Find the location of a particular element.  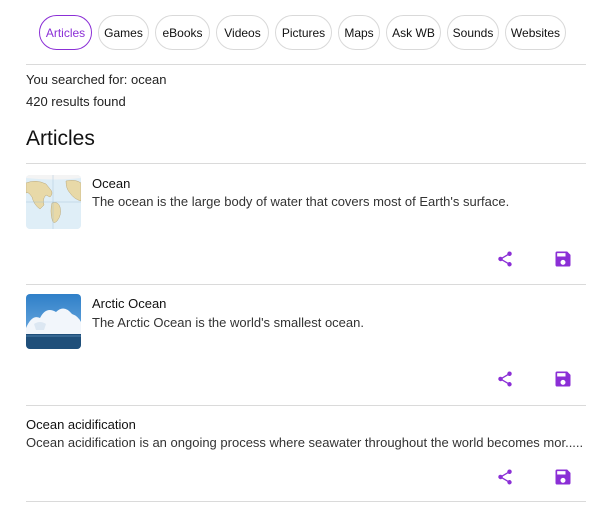

search-query-text: You searched for: ocean is located at coordinates (96, 79).